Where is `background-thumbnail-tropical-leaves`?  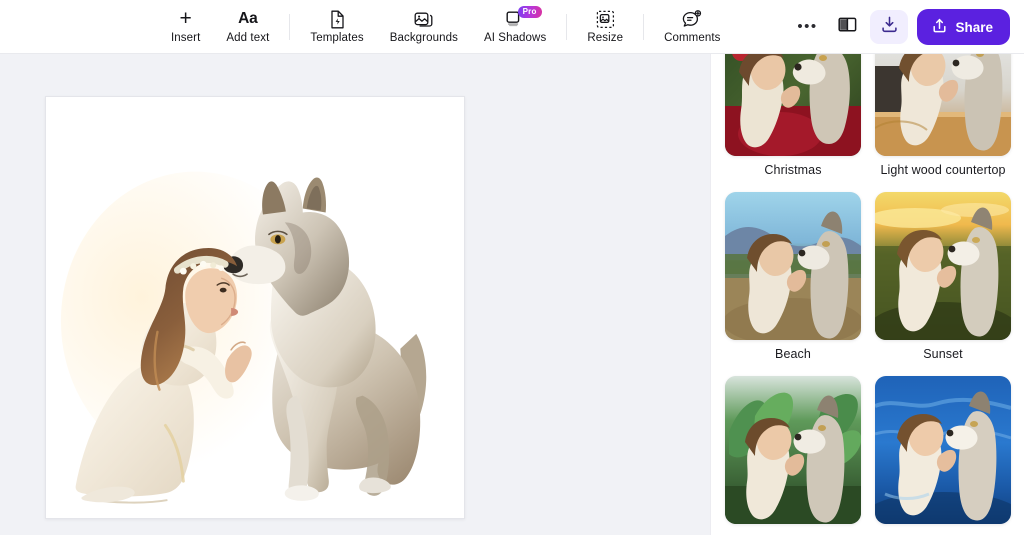 background-thumbnail-tropical-leaves is located at coordinates (793, 450).